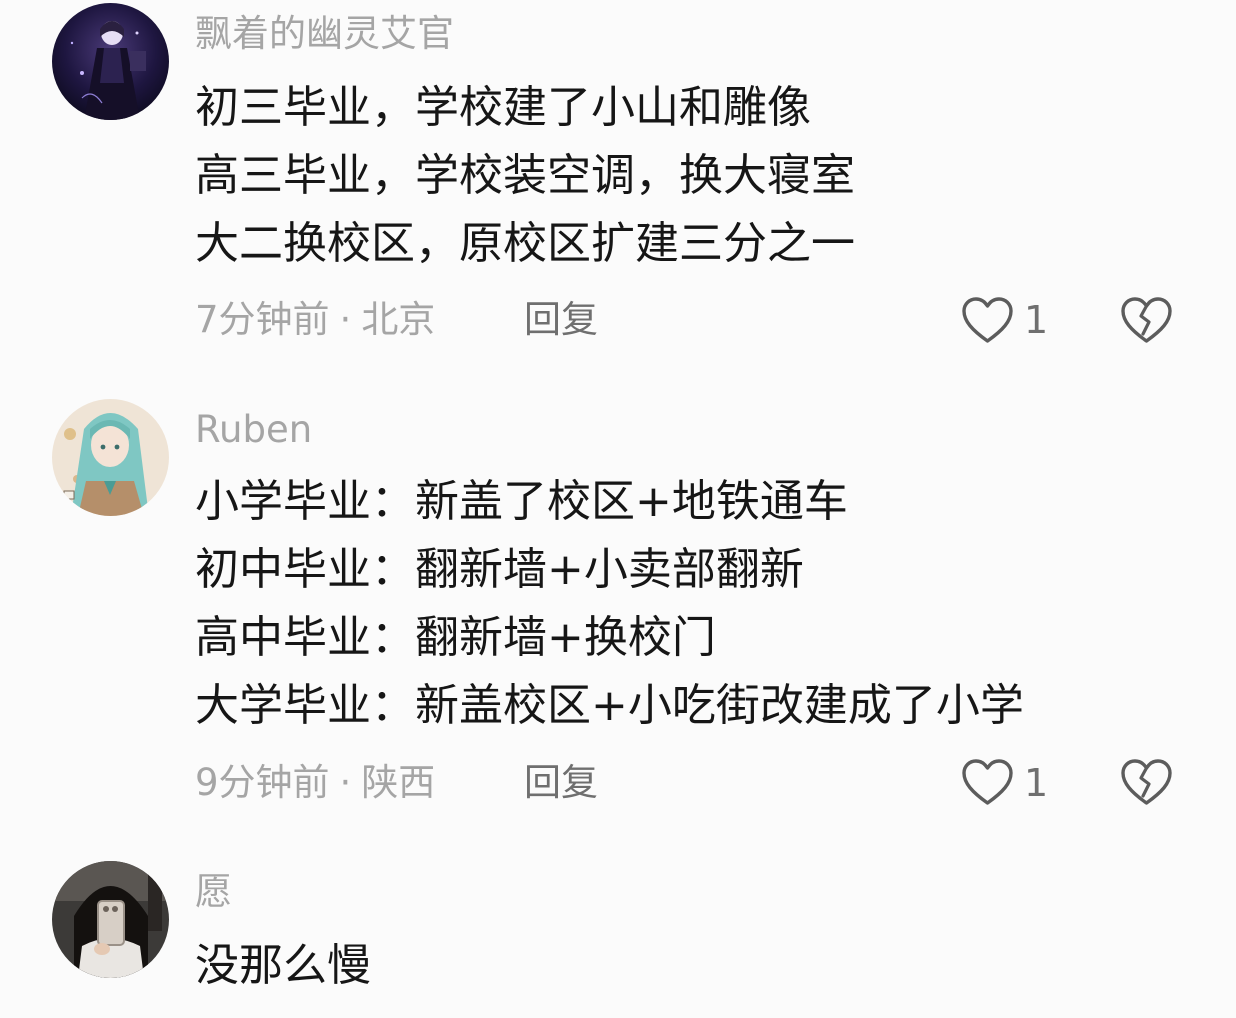  Describe the element at coordinates (499, 569) in the screenshot. I see `comment-line: 初中毕业：翻新墙+小卖部翻新` at that location.